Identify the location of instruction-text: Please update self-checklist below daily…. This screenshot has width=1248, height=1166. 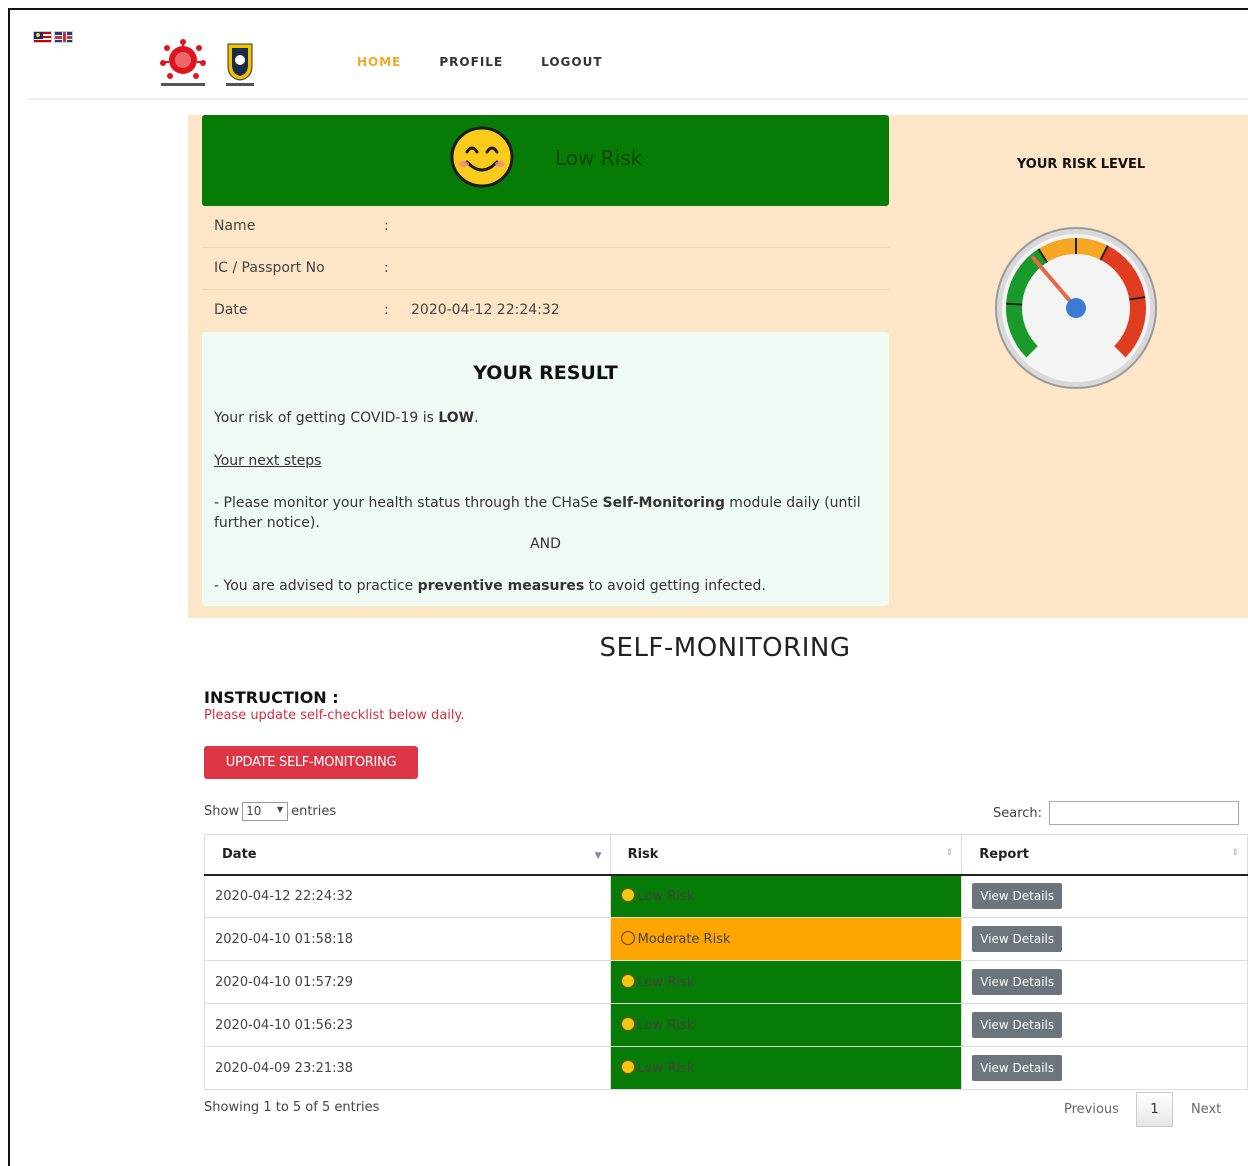
(334, 715).